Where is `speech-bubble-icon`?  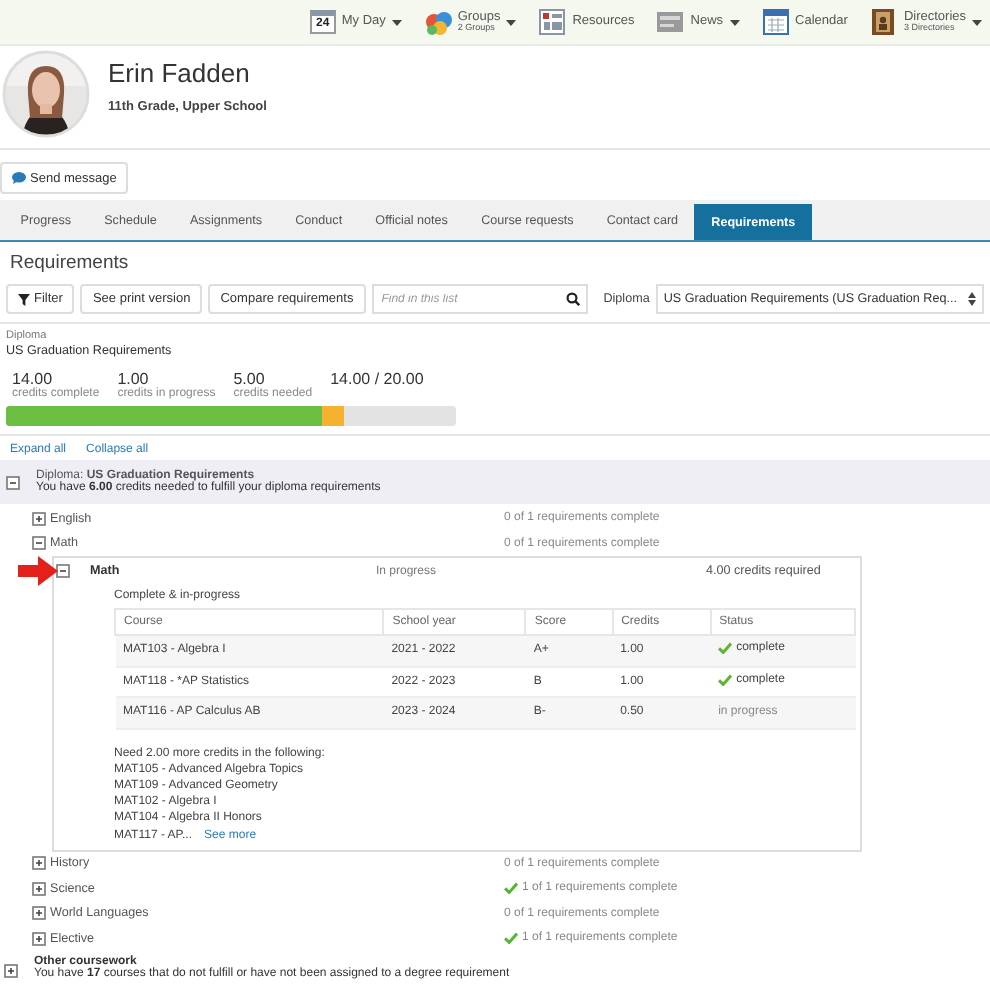
speech-bubble-icon is located at coordinates (19, 178).